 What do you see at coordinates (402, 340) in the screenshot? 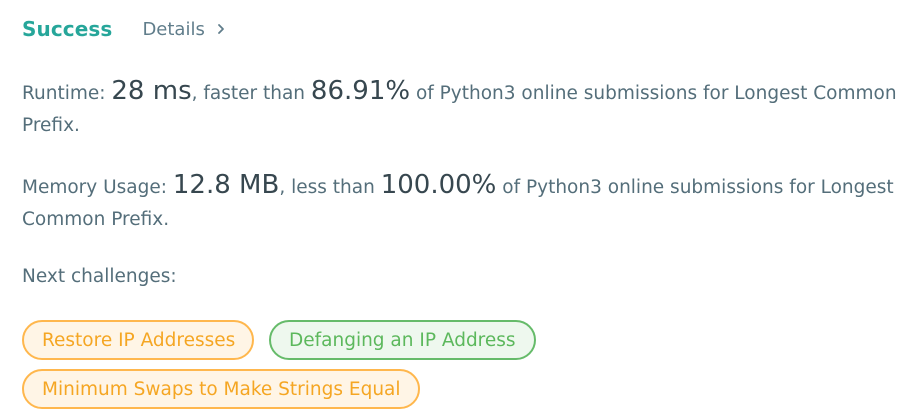
I see `challenge-tag-defanging-ip-address: Defanging an IP Address` at bounding box center [402, 340].